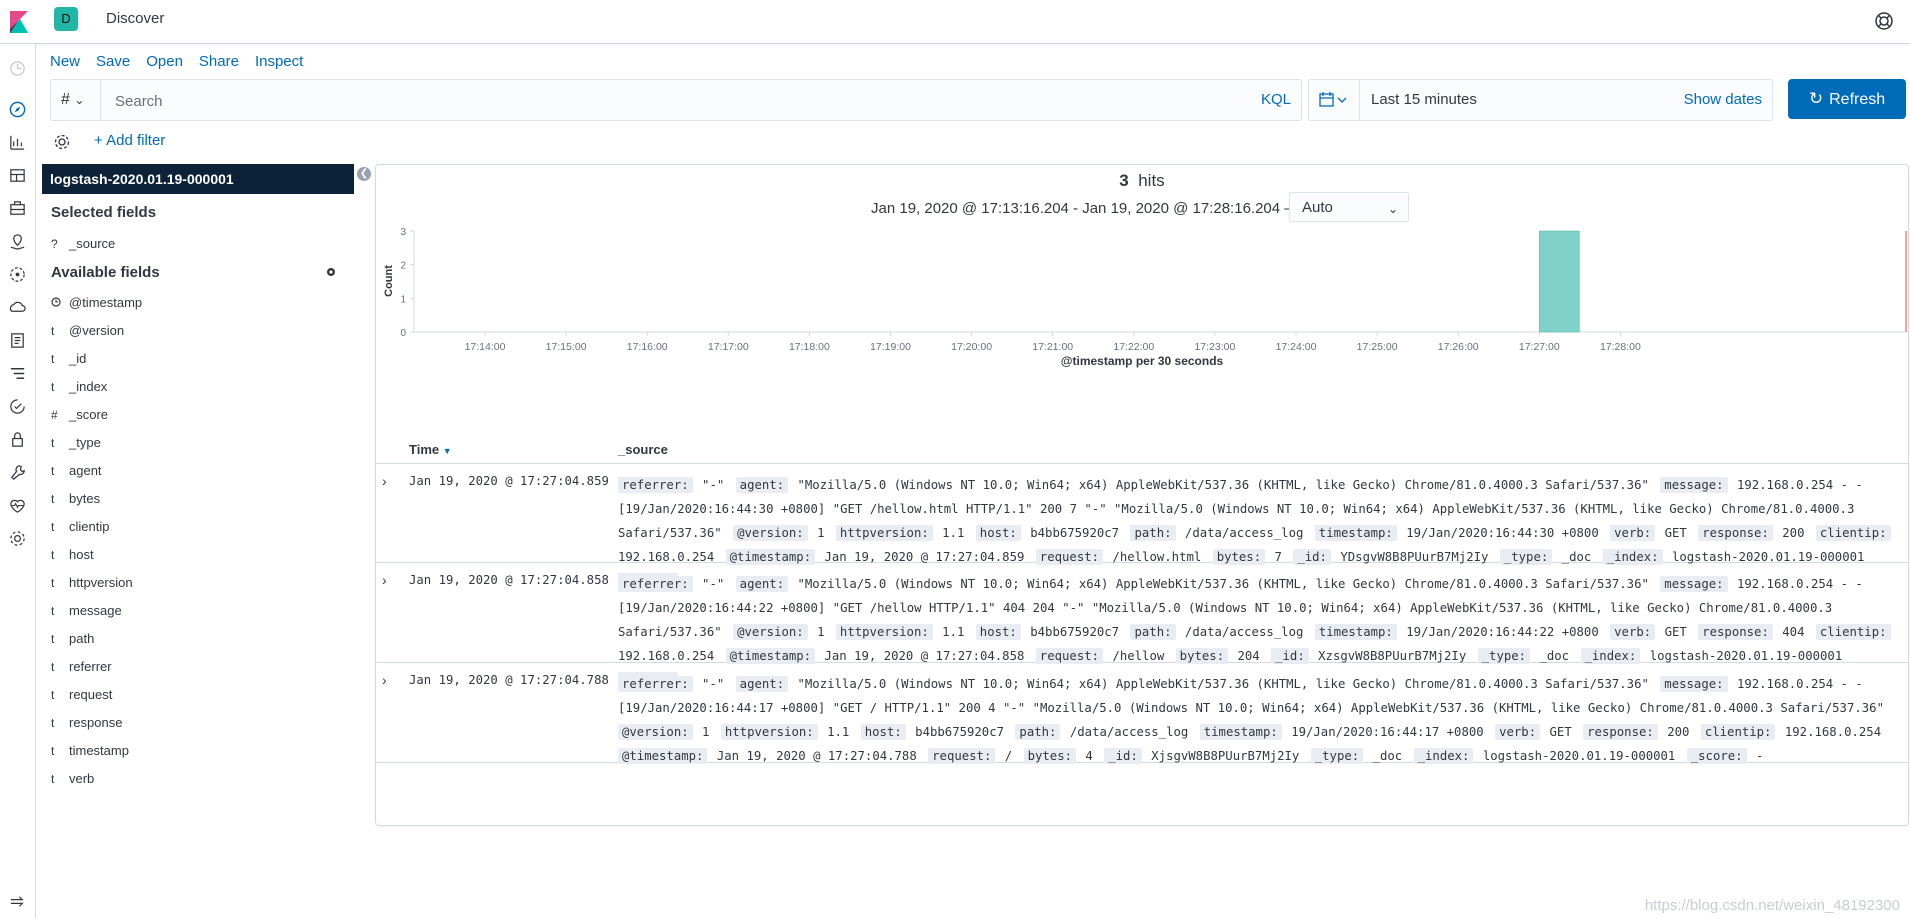 The height and width of the screenshot is (918, 1910). I want to click on refresh-icon: ↻, so click(1816, 98).